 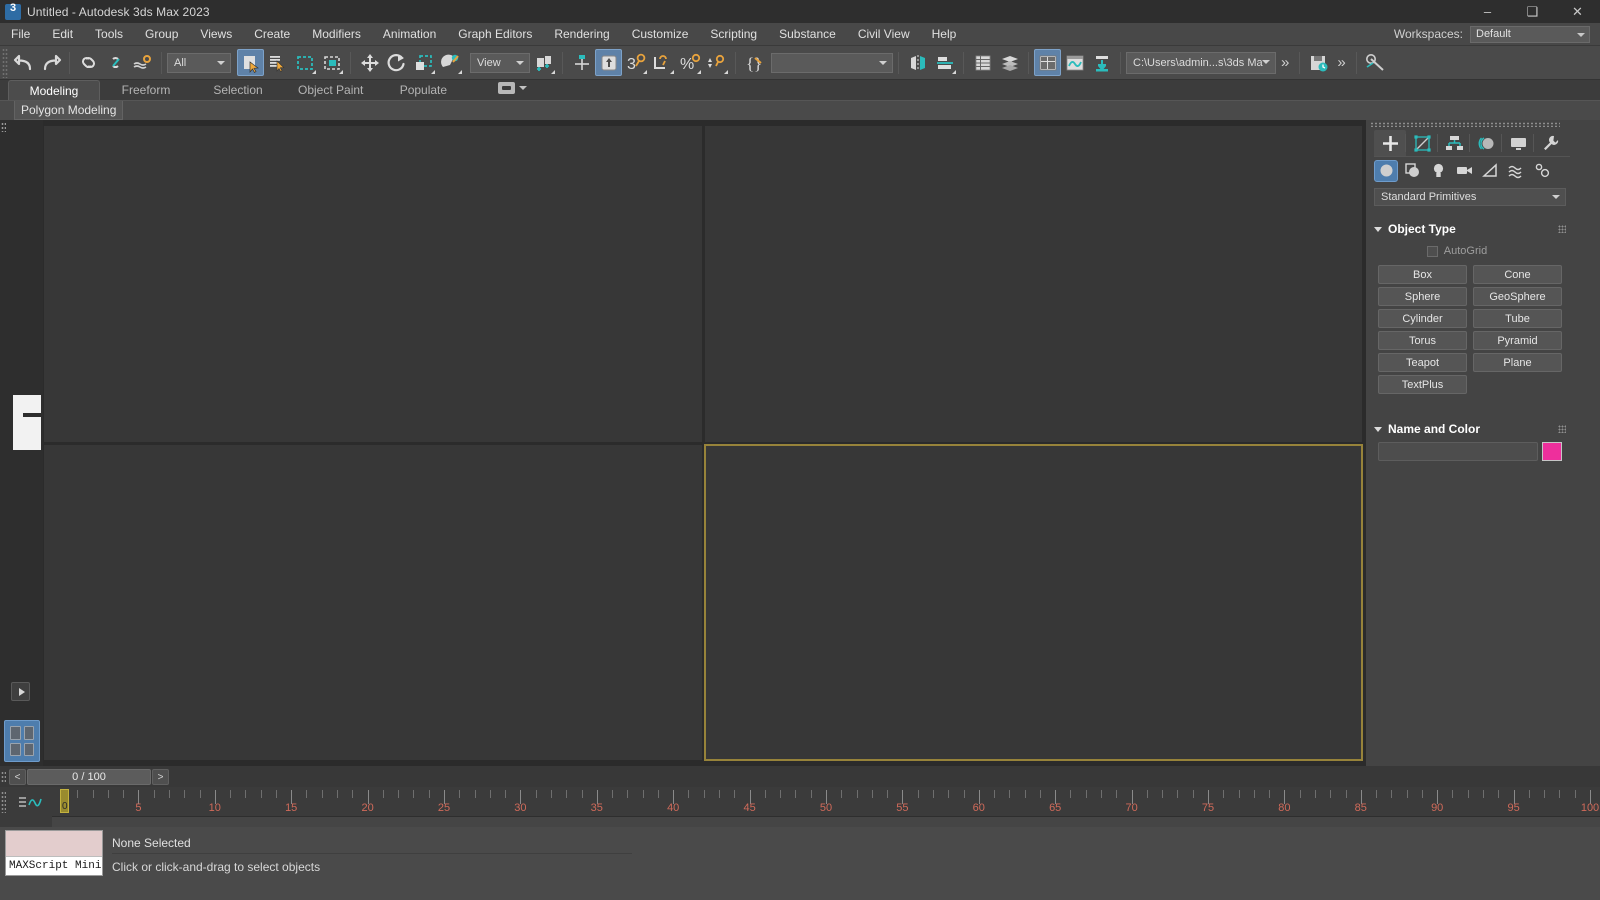 What do you see at coordinates (146, 90) in the screenshot?
I see `ribbon-tab-freeform: Freeform` at bounding box center [146, 90].